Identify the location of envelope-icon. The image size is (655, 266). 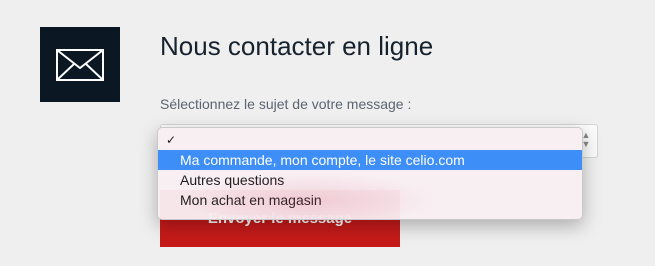
(80, 65).